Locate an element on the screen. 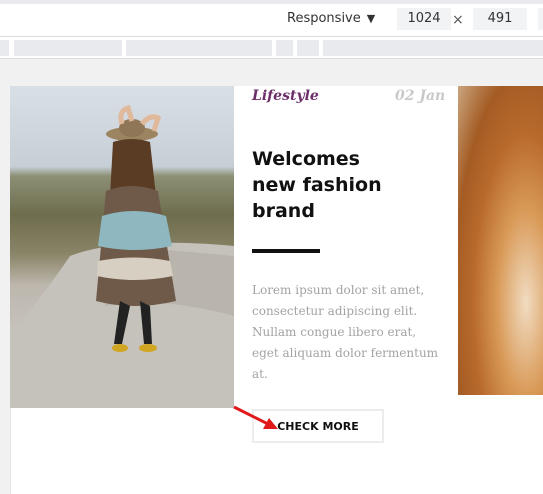 This screenshot has width=543, height=494. device-toolbar: Responsive ▼ 1024 × 491 is located at coordinates (271, 18).